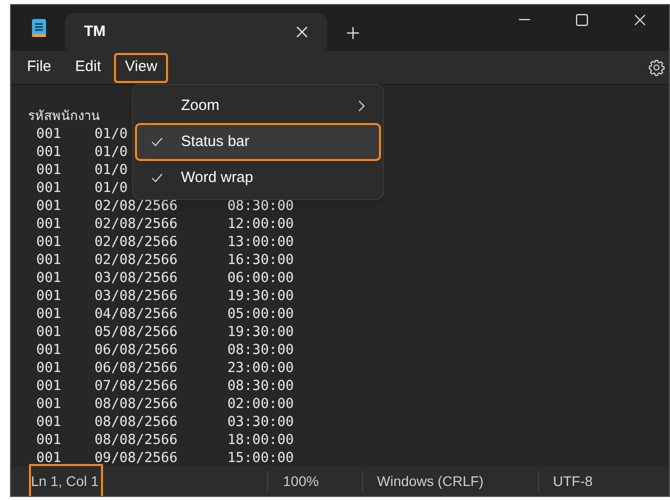  What do you see at coordinates (164, 332) in the screenshot?
I see `text-line: 001 05/08/2566 19:30:00` at bounding box center [164, 332].